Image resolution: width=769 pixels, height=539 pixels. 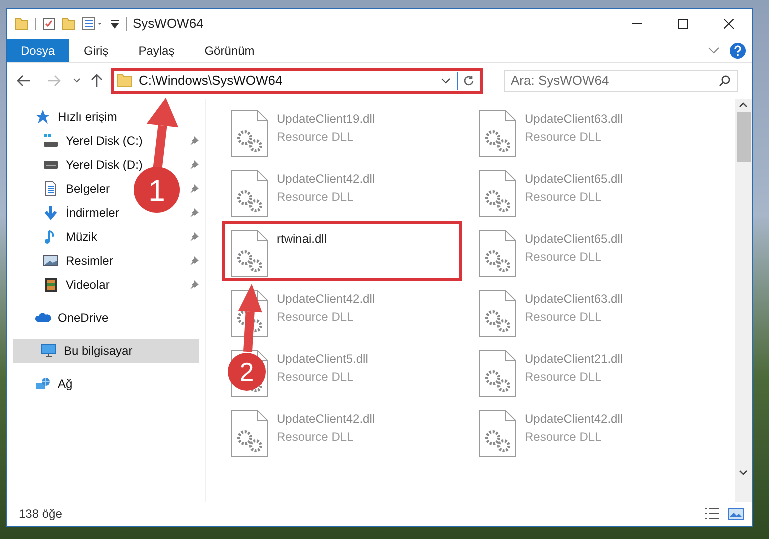 I want to click on globe-icon, so click(x=43, y=384).